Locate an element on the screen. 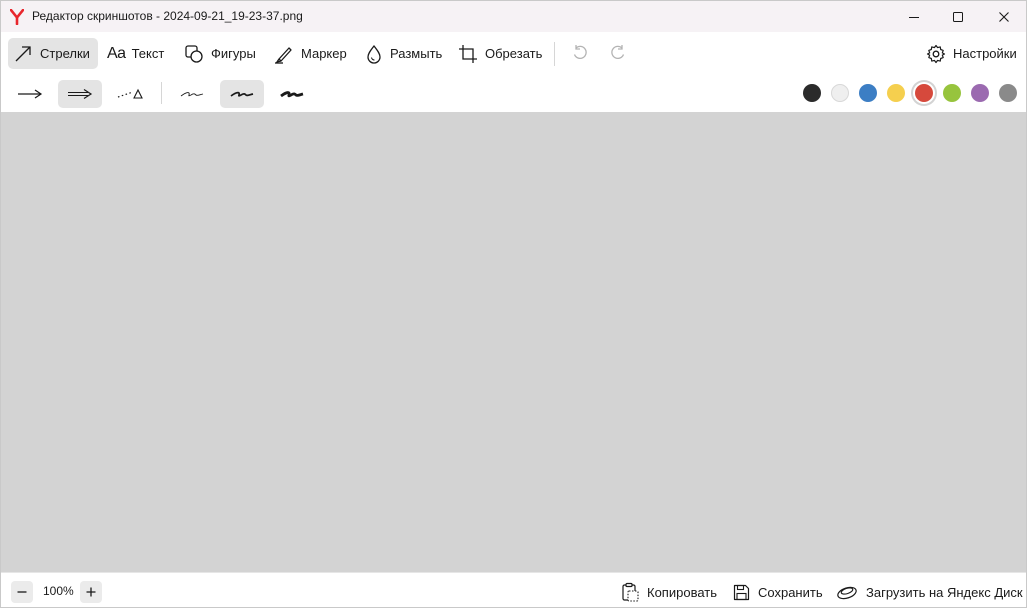  zoom-out-button is located at coordinates (22, 592).